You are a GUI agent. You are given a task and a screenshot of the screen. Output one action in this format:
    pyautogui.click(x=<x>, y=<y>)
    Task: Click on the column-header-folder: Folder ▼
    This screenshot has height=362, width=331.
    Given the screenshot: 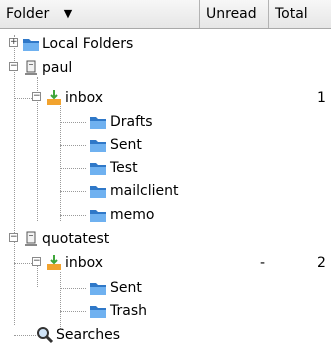 What is the action you would take?
    pyautogui.click(x=100, y=14)
    